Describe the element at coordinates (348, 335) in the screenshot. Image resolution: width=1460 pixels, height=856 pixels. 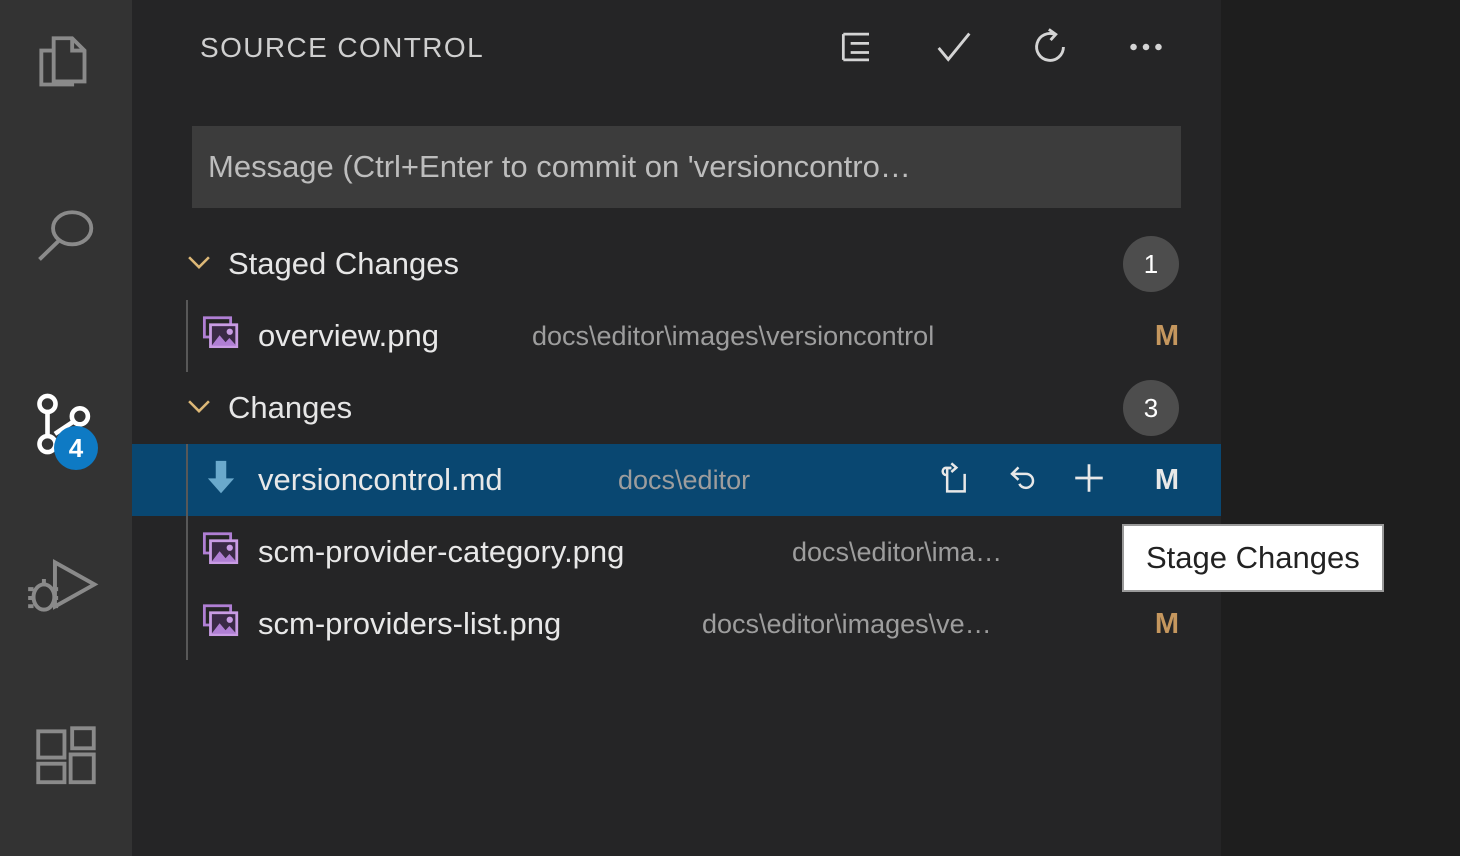
I see `file-name: overview.png` at that location.